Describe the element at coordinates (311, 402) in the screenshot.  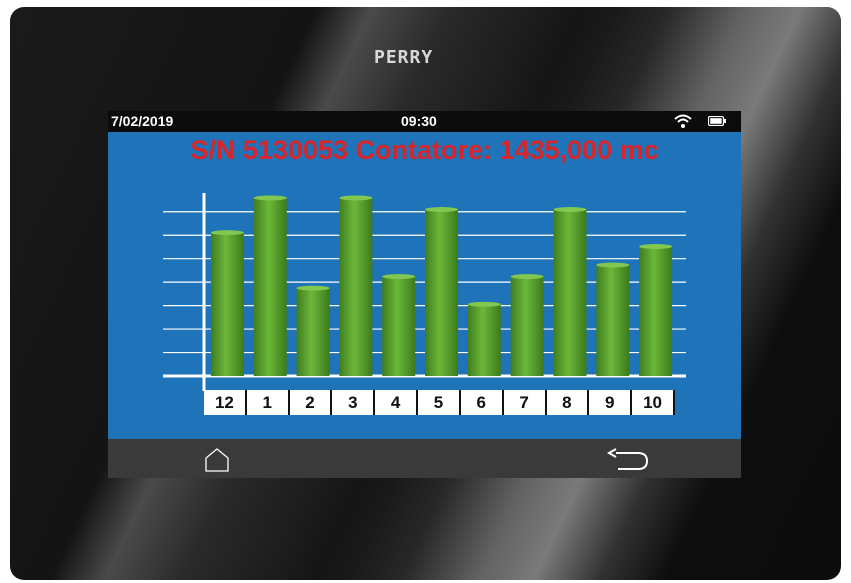
I see `x-tick-label: 2` at that location.